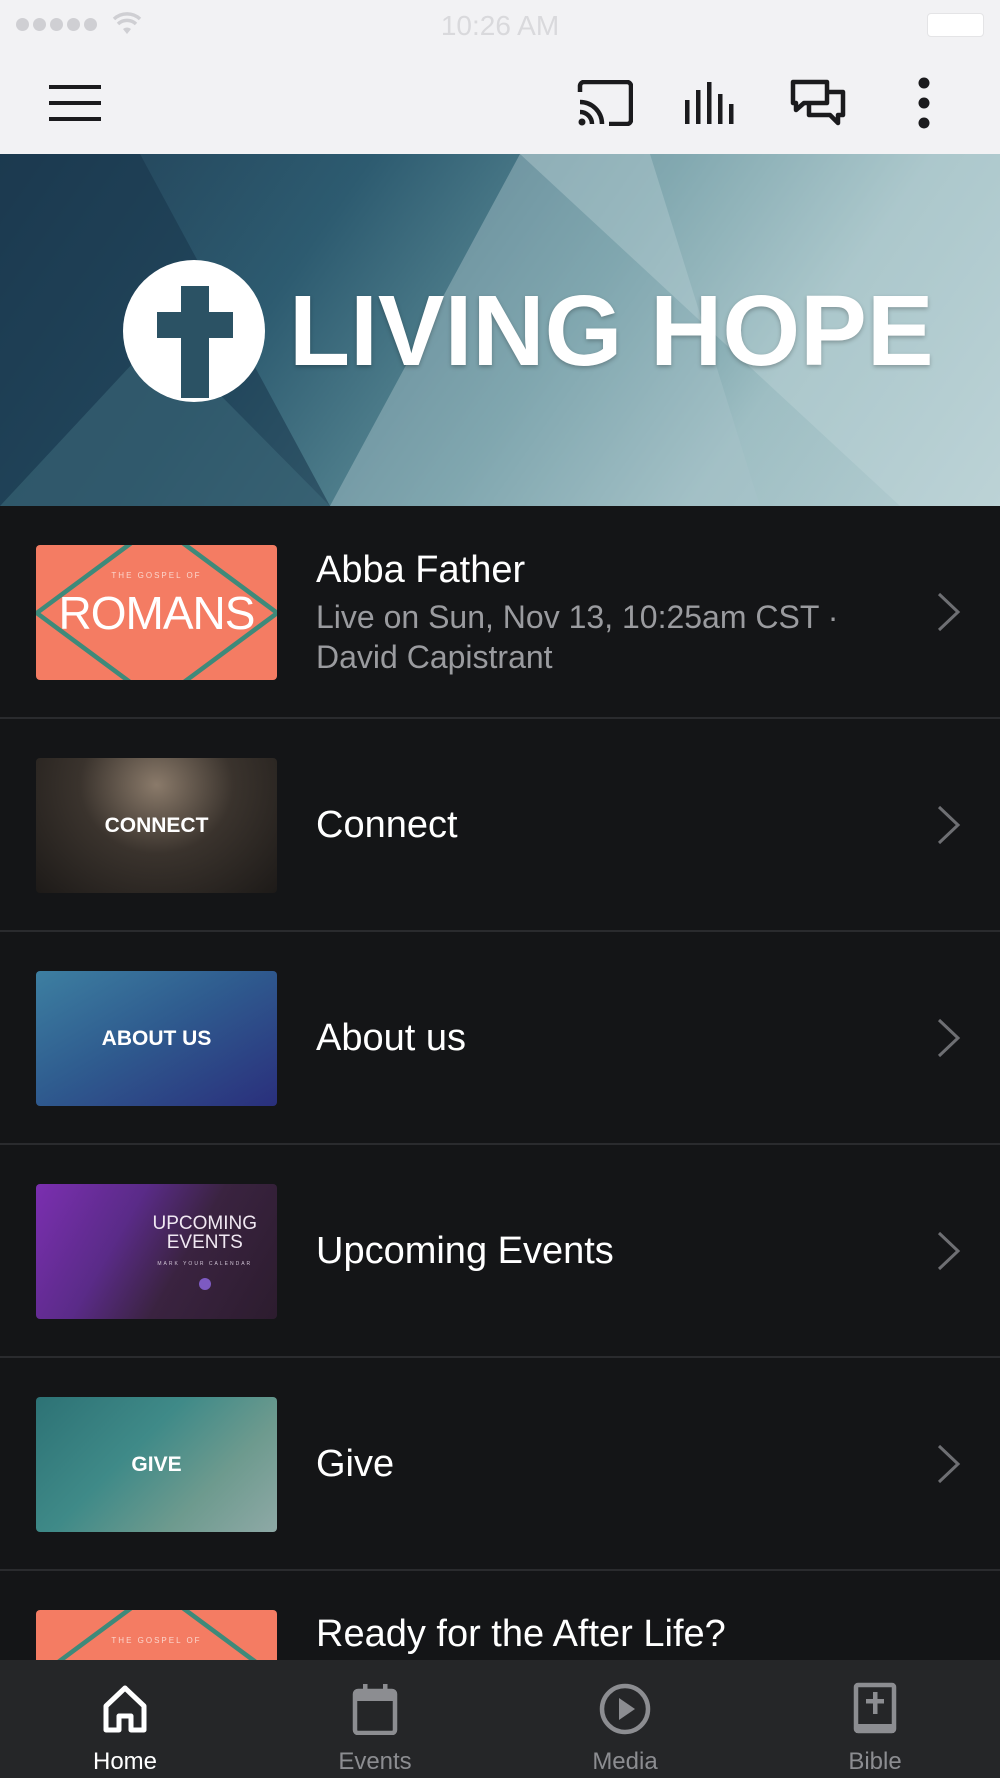  I want to click on thumbnail-label-line1: UPCOMING, so click(205, 1223).